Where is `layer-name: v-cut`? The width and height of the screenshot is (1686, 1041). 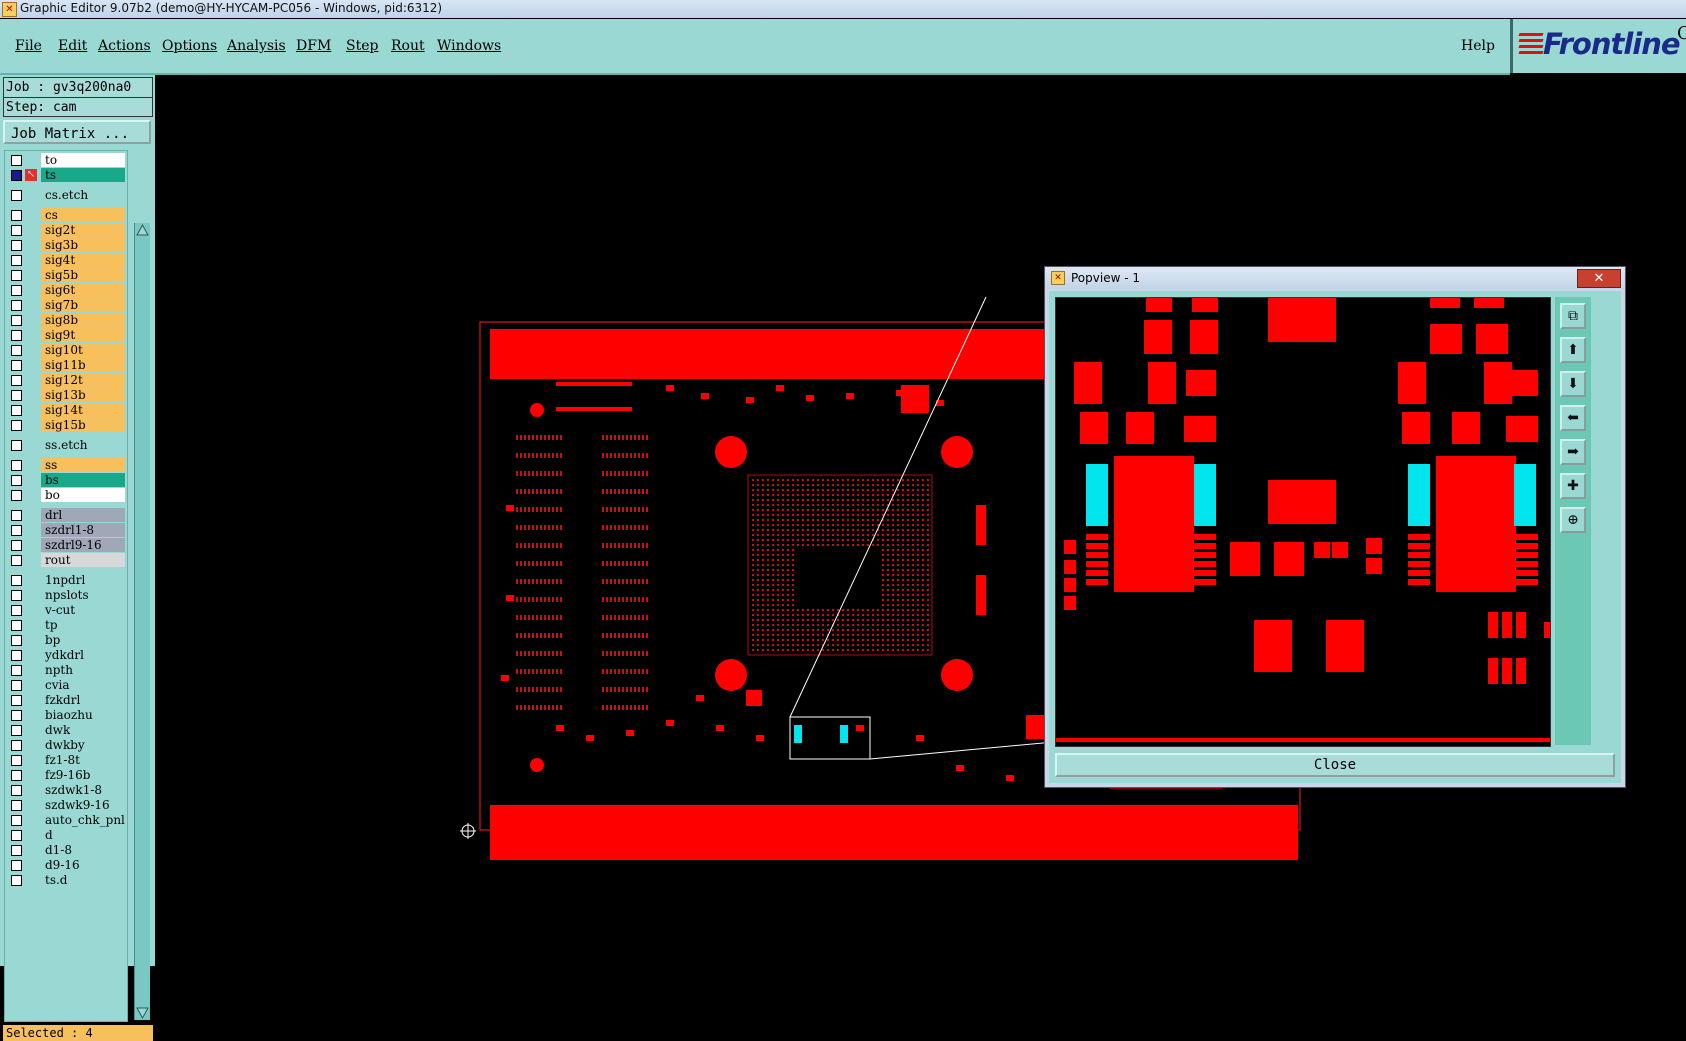
layer-name: v-cut is located at coordinates (83, 610).